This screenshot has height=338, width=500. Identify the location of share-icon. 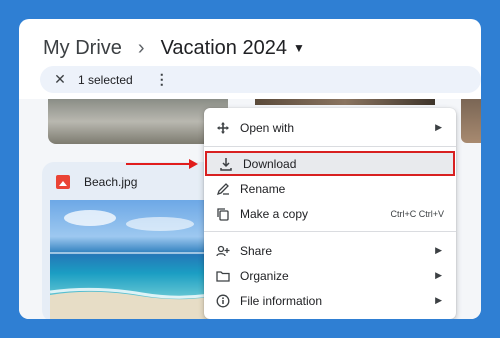
(223, 251).